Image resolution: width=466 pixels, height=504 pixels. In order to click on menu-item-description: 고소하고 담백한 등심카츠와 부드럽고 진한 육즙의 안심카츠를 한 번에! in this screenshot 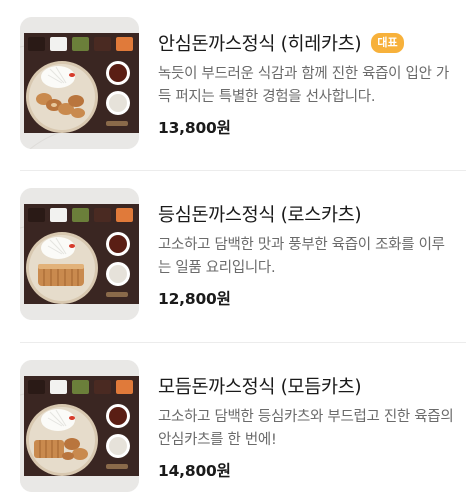, I will do `click(306, 428)`.